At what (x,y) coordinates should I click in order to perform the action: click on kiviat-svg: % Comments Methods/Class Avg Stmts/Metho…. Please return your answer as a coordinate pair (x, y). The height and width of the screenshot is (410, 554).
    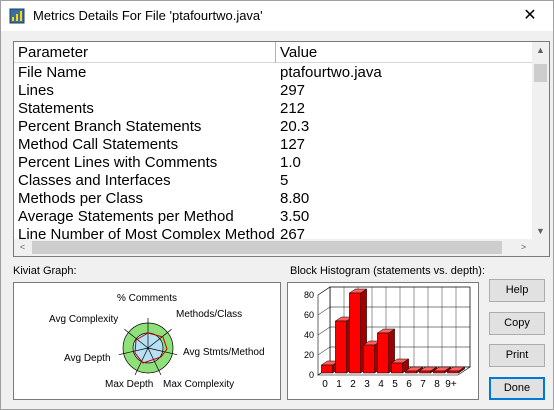
    Looking at the image, I should click on (157, 341).